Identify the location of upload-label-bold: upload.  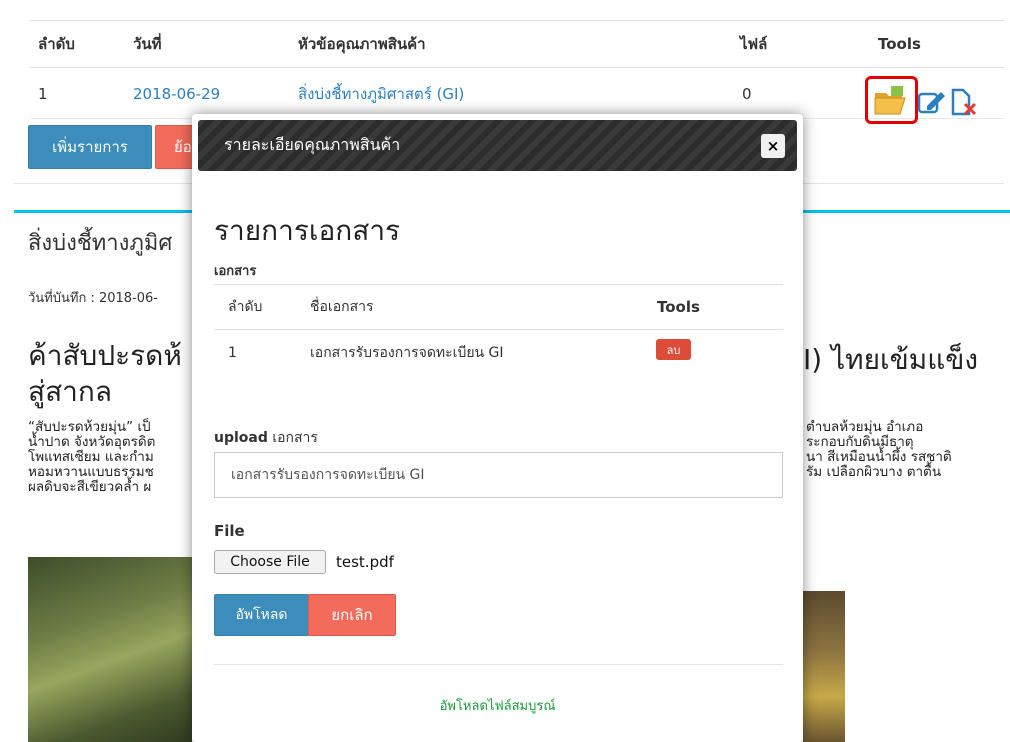
(241, 438).